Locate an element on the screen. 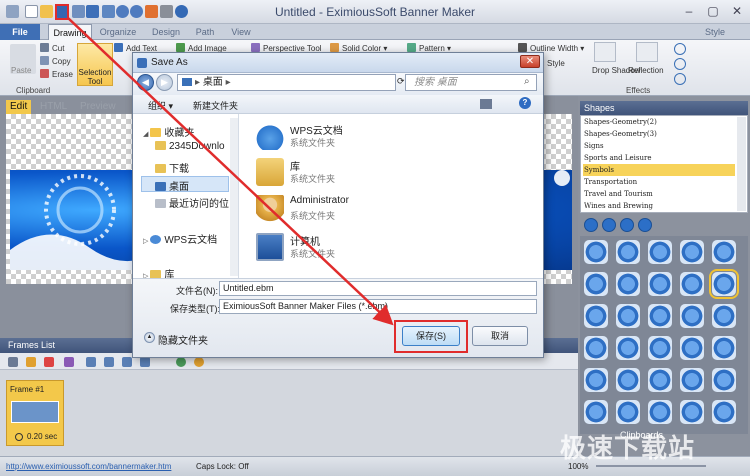 This screenshot has width=750, height=476. tab-view: View is located at coordinates (241, 32).